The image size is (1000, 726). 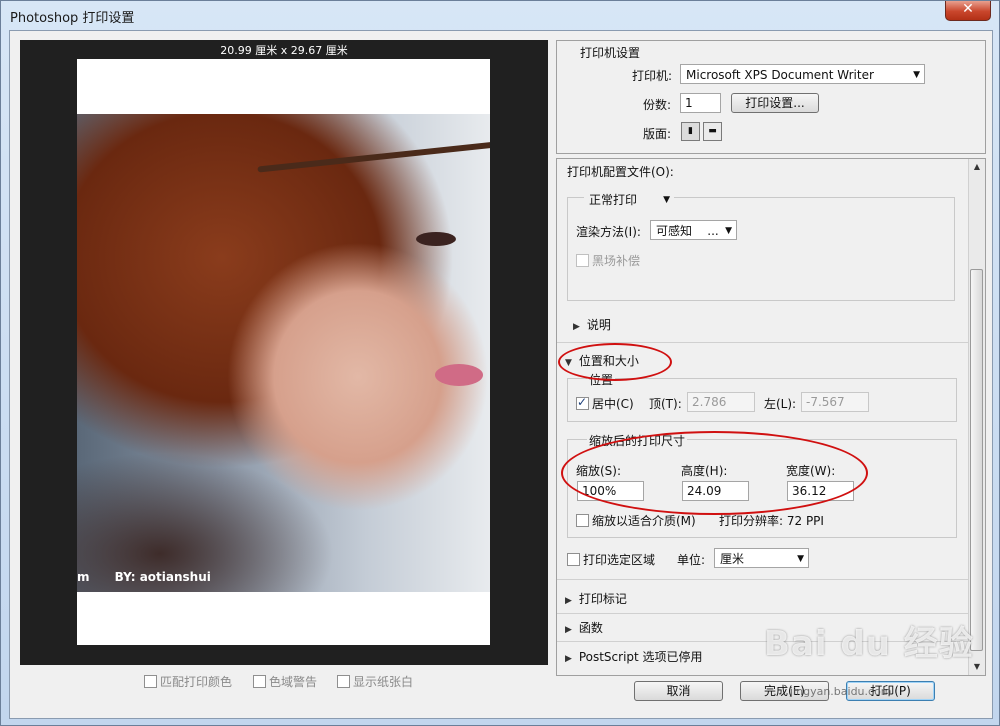 I want to click on top-label: 顶(T):, so click(x=665, y=404).